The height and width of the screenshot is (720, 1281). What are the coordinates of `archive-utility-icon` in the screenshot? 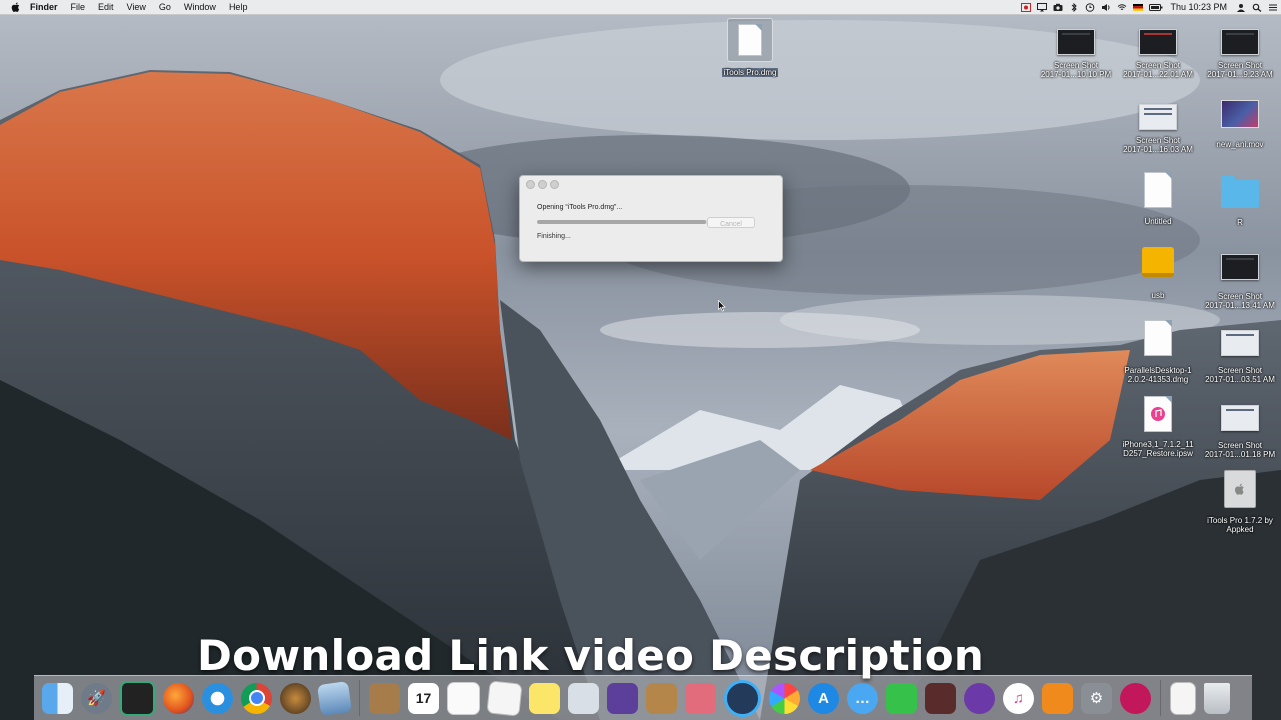 It's located at (661, 698).